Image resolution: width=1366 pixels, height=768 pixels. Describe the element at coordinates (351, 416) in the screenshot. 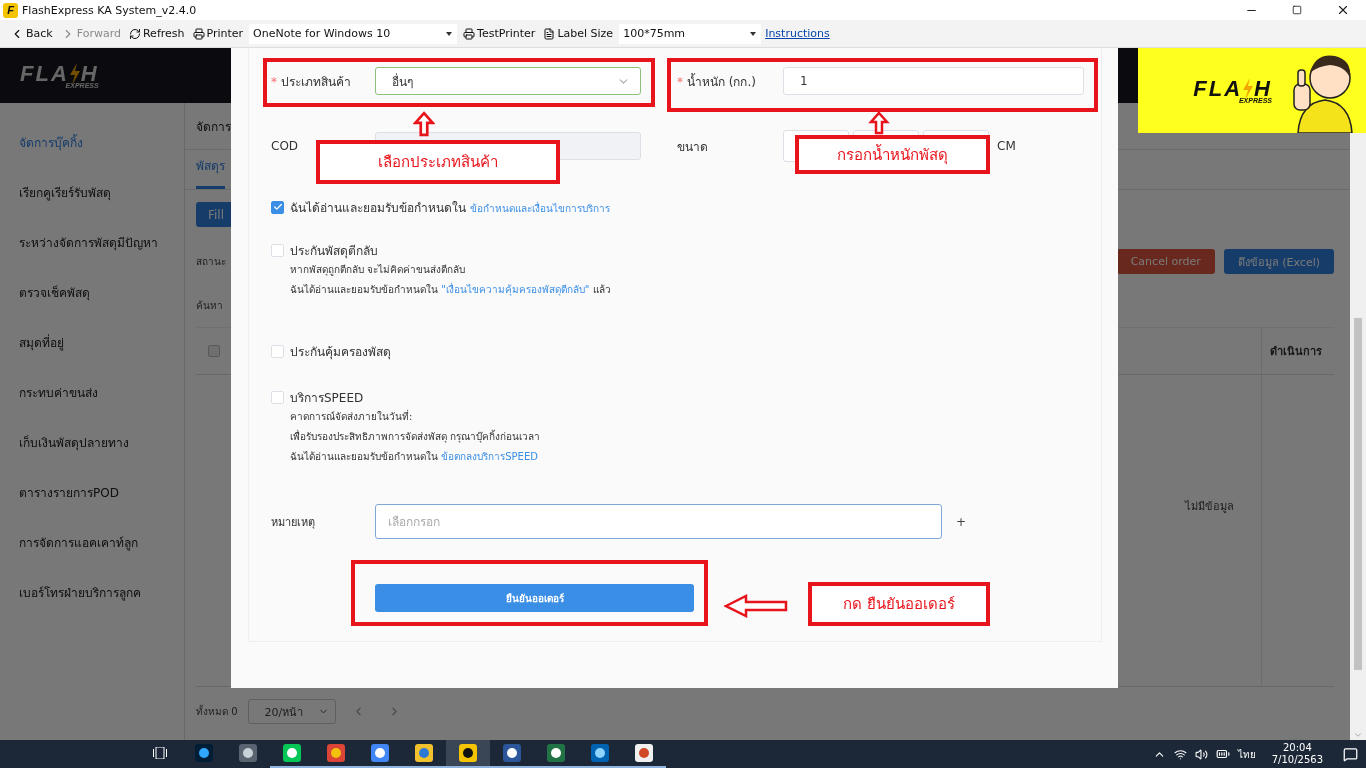

I see `option-note: คาดการณ์จัดส่งภายในวันที่:` at that location.